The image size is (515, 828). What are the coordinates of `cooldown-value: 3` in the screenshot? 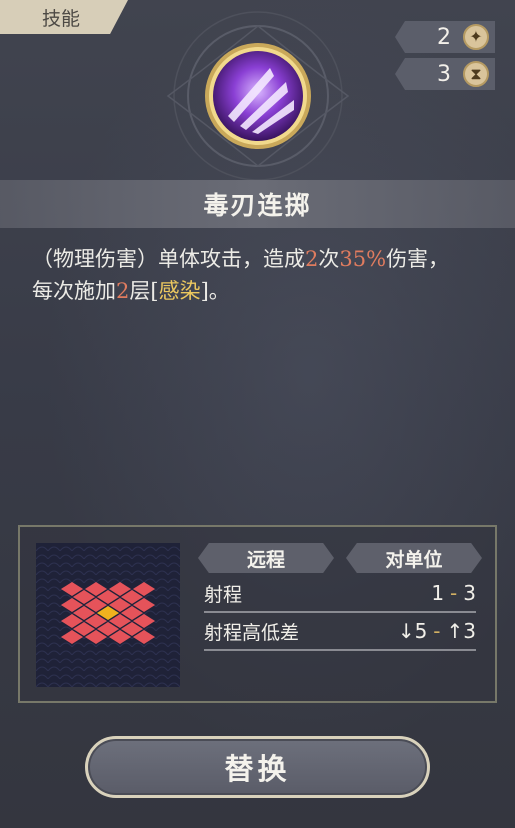 It's located at (444, 74).